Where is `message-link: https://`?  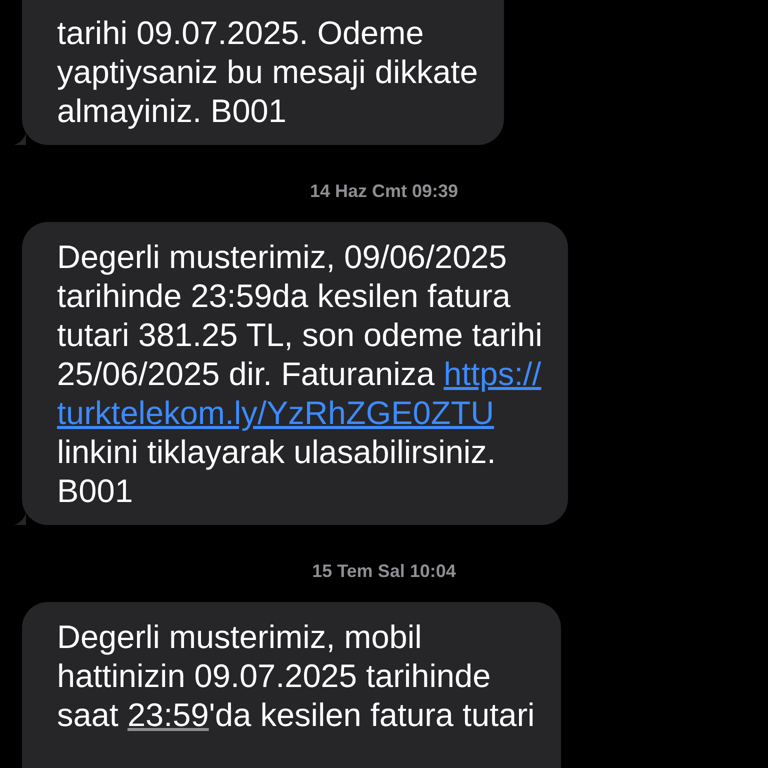 message-link: https:// is located at coordinates (493, 374).